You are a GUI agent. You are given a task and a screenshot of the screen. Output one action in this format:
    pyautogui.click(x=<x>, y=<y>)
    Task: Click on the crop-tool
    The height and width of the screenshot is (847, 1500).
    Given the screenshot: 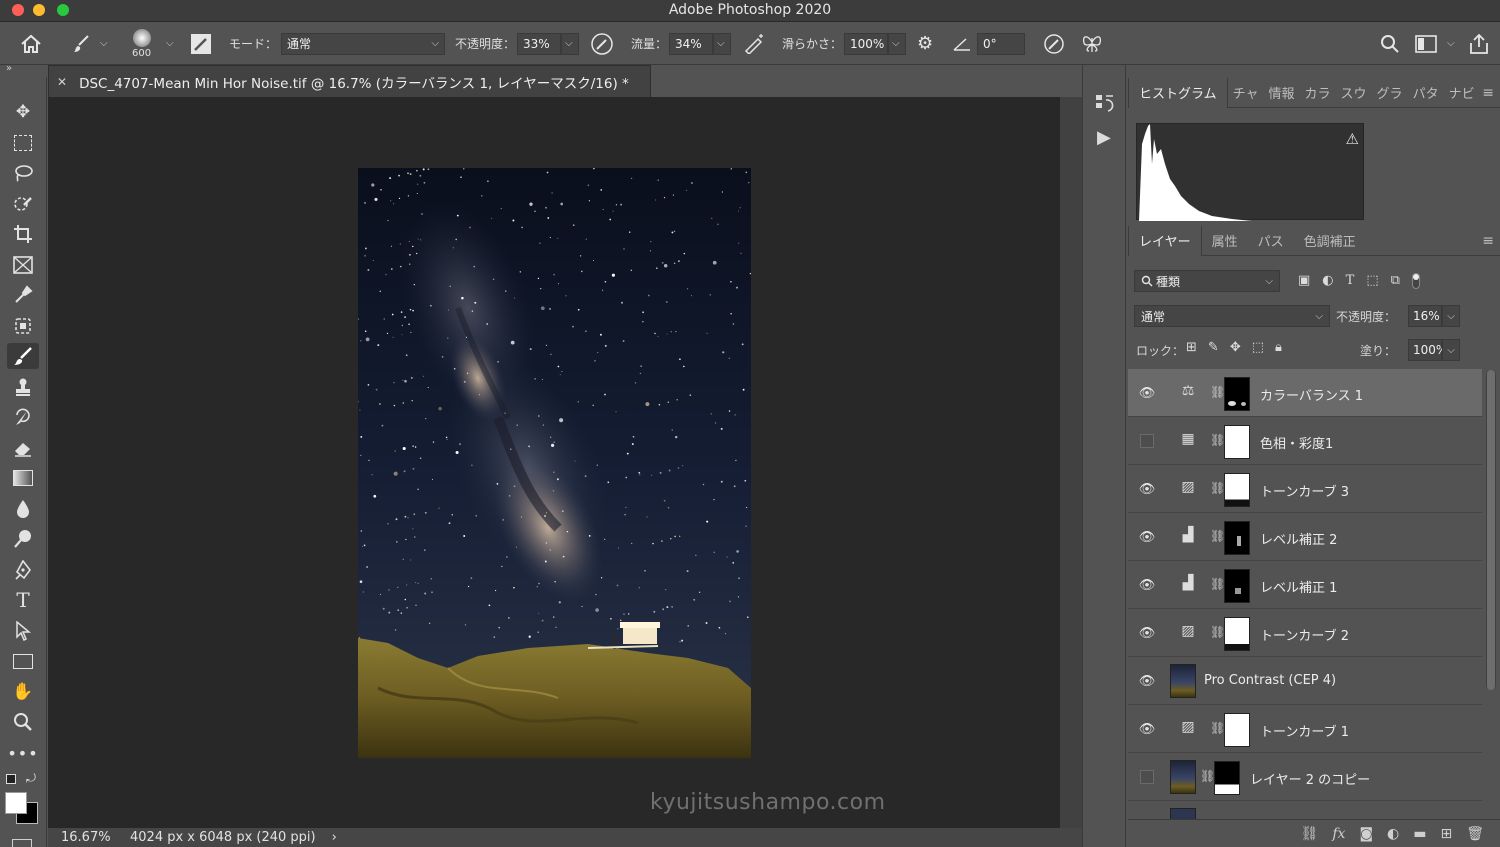 What is the action you would take?
    pyautogui.click(x=23, y=234)
    